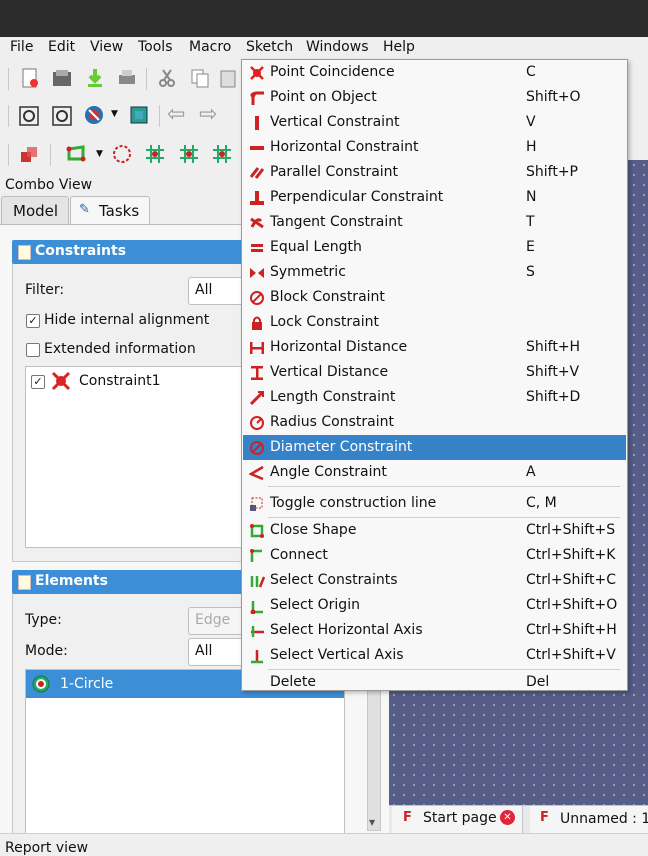  Describe the element at coordinates (434, 605) in the screenshot. I see `menu-item-select-origin: Select Origin Ctrl+Shift+O` at that location.